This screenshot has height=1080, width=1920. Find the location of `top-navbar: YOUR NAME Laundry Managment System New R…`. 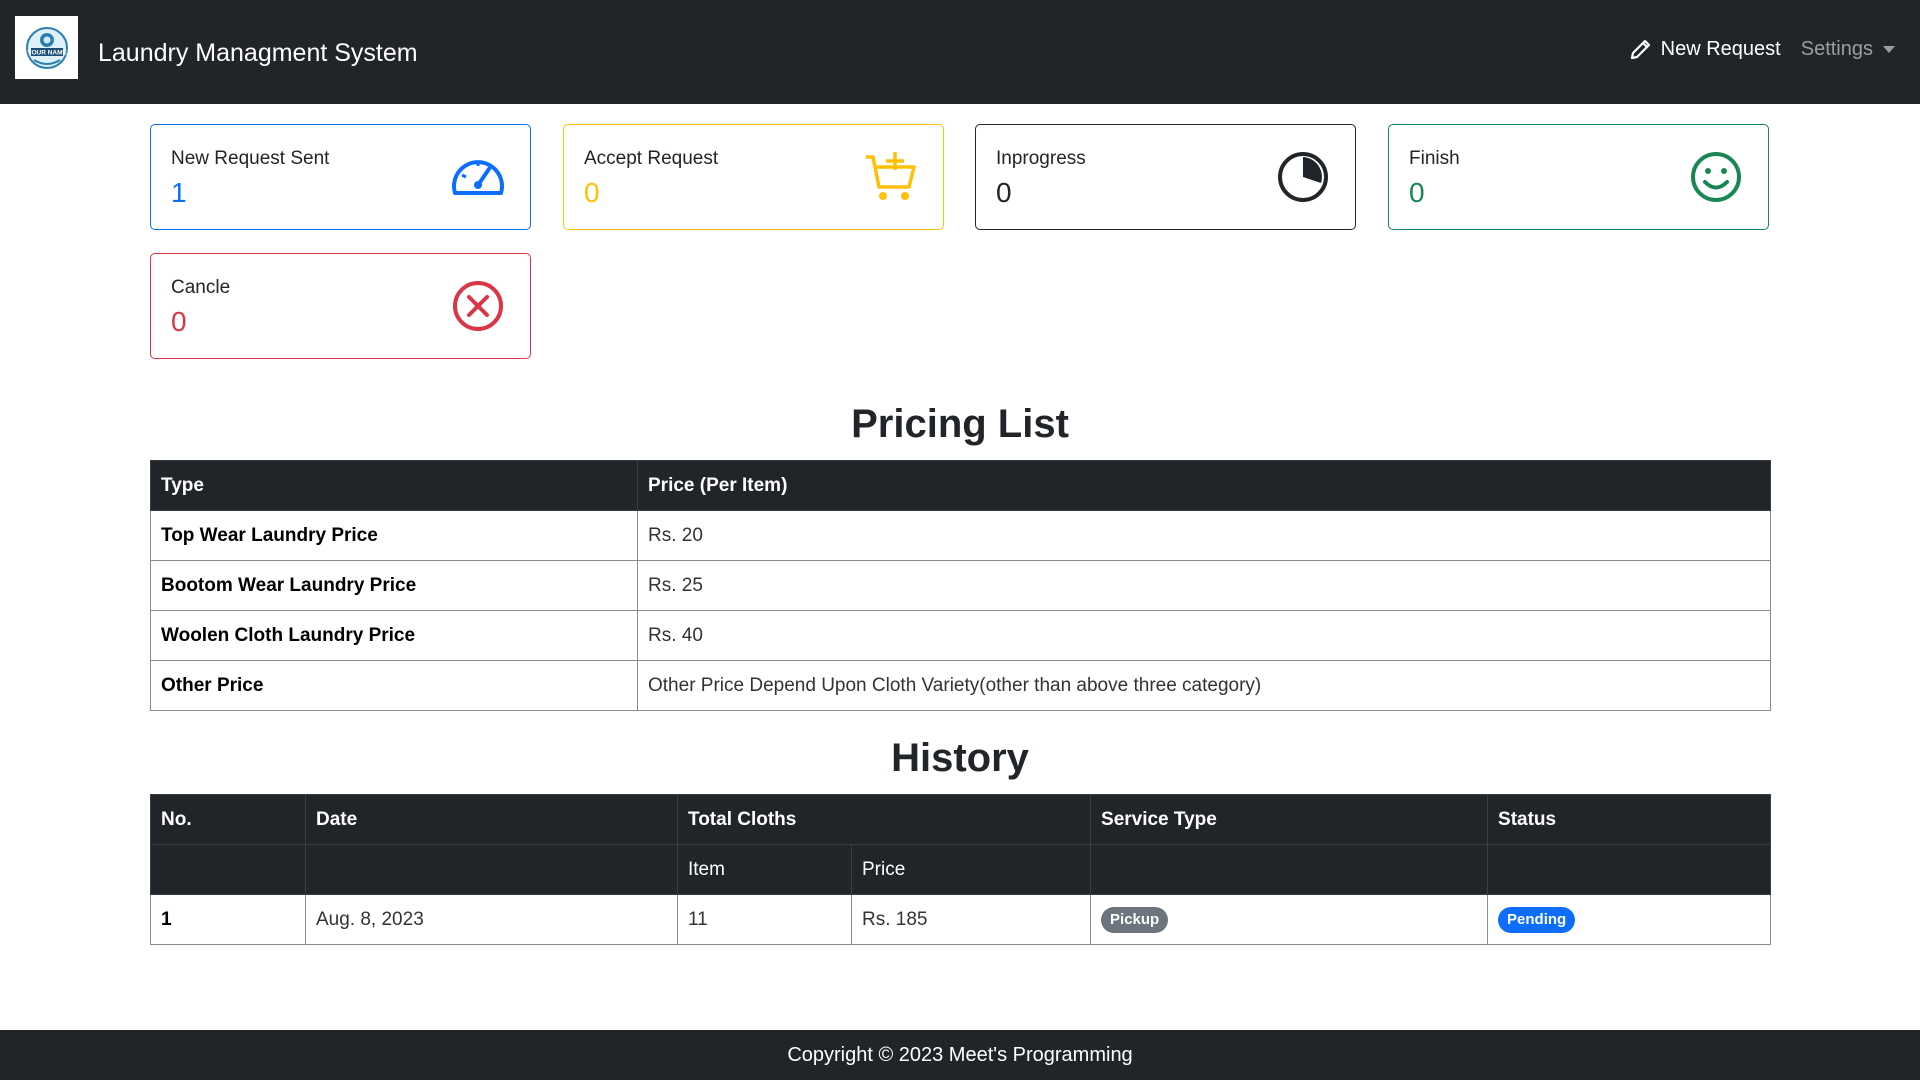

top-navbar: YOUR NAME Laundry Managment System New R… is located at coordinates (960, 52).